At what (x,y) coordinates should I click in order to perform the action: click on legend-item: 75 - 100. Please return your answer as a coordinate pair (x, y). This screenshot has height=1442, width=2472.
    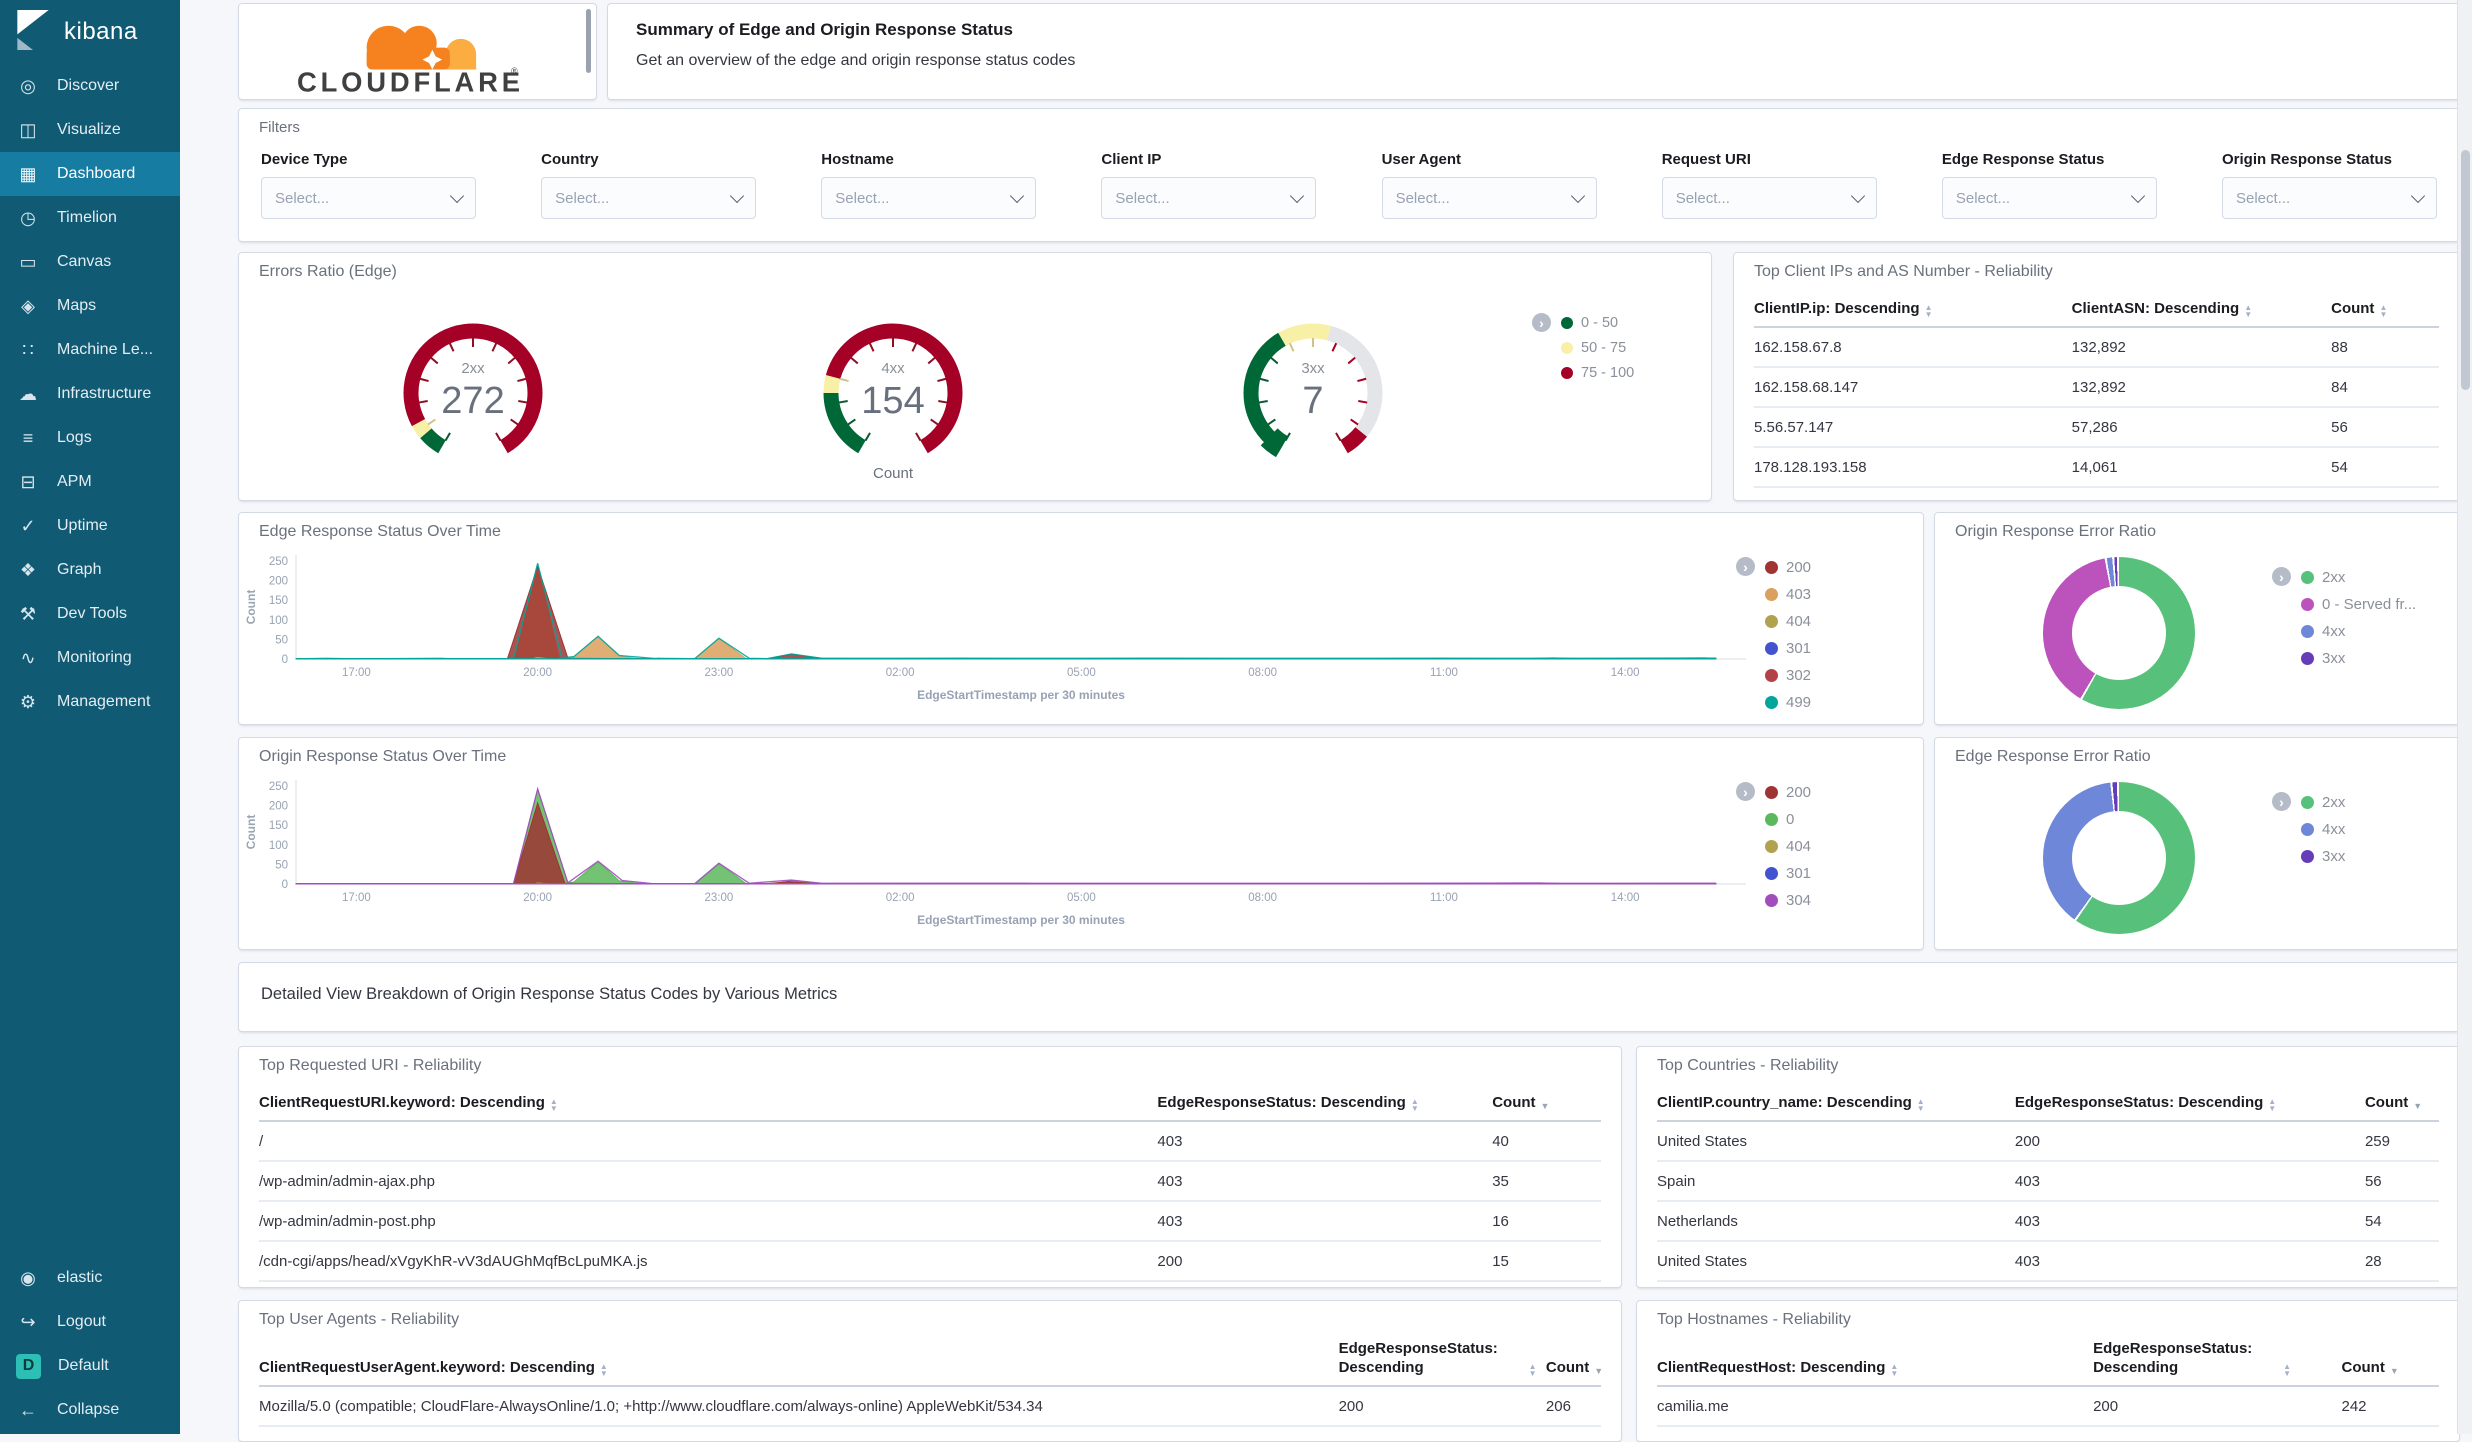
    Looking at the image, I should click on (1597, 373).